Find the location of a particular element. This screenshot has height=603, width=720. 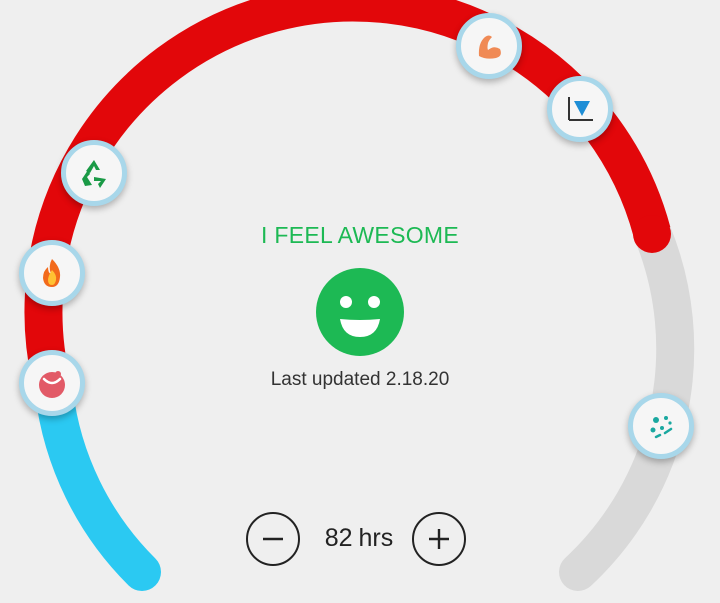

bacteria-icon is located at coordinates (661, 427).